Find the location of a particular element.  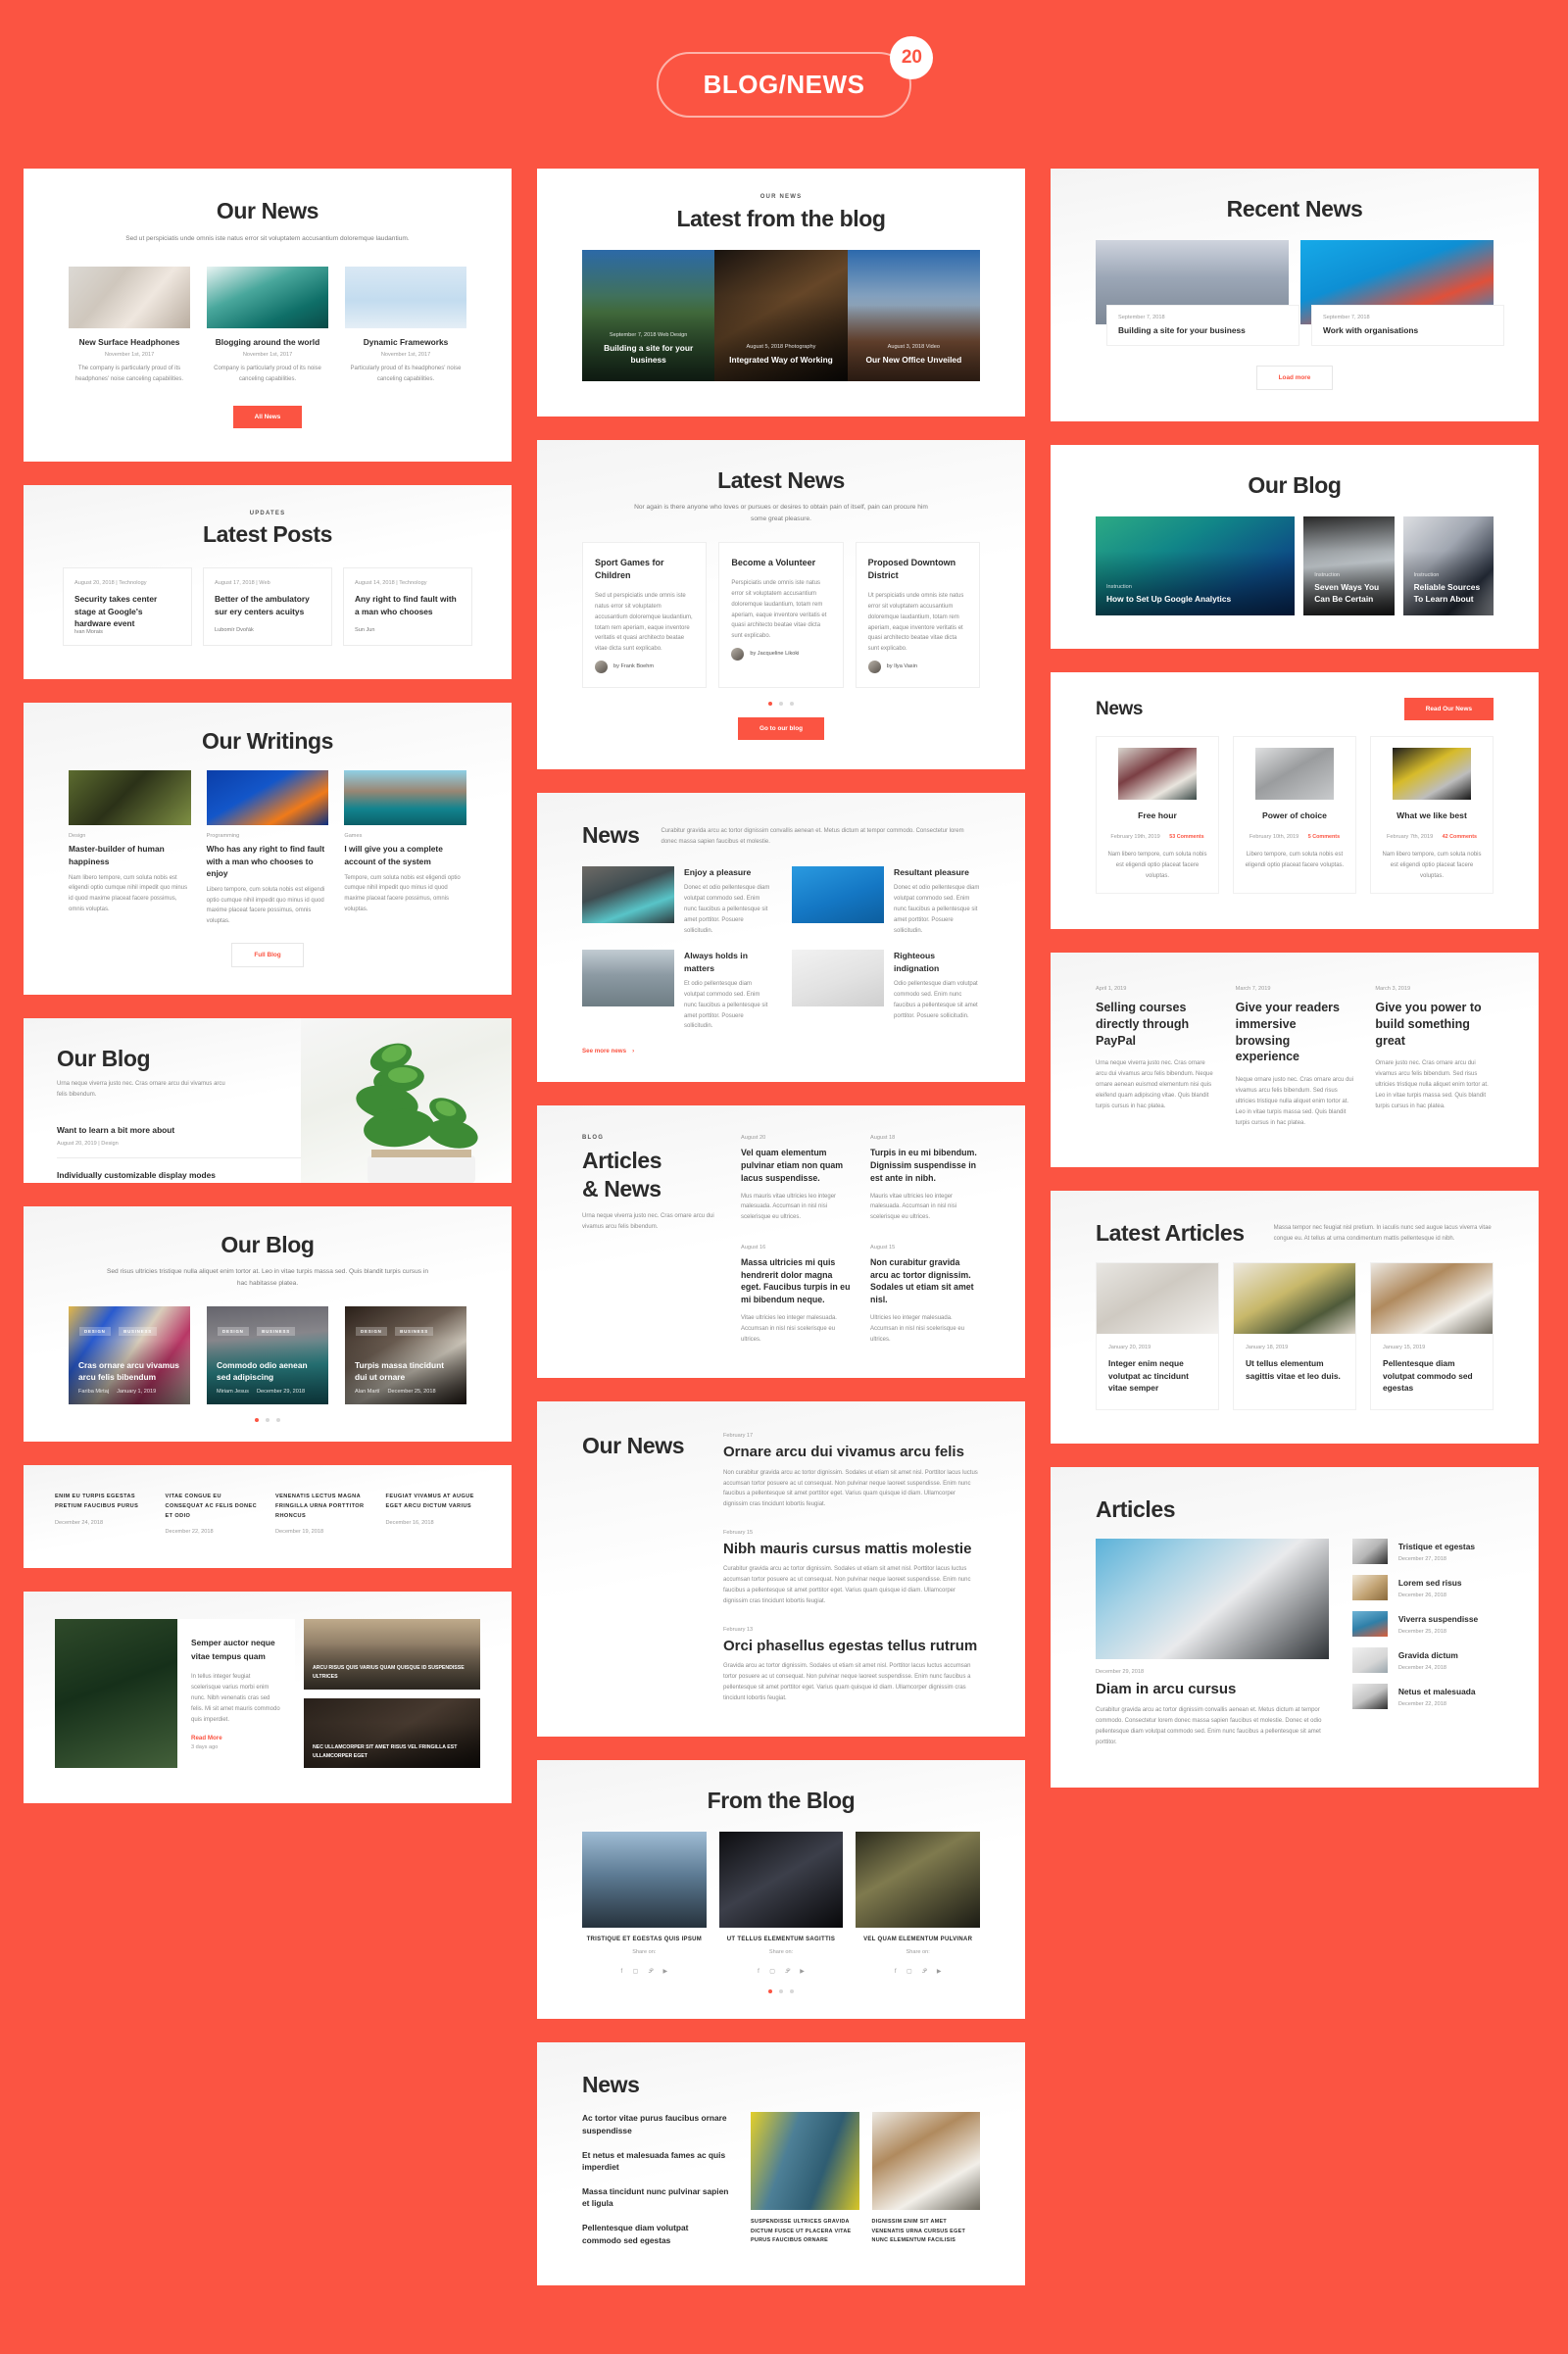

news-tile-comments: 53 Comments is located at coordinates (1186, 837).